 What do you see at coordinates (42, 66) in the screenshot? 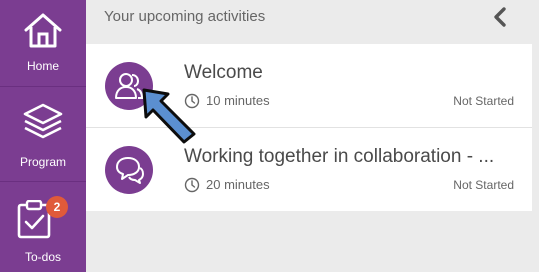
I see `sidebar-item-label: Home` at bounding box center [42, 66].